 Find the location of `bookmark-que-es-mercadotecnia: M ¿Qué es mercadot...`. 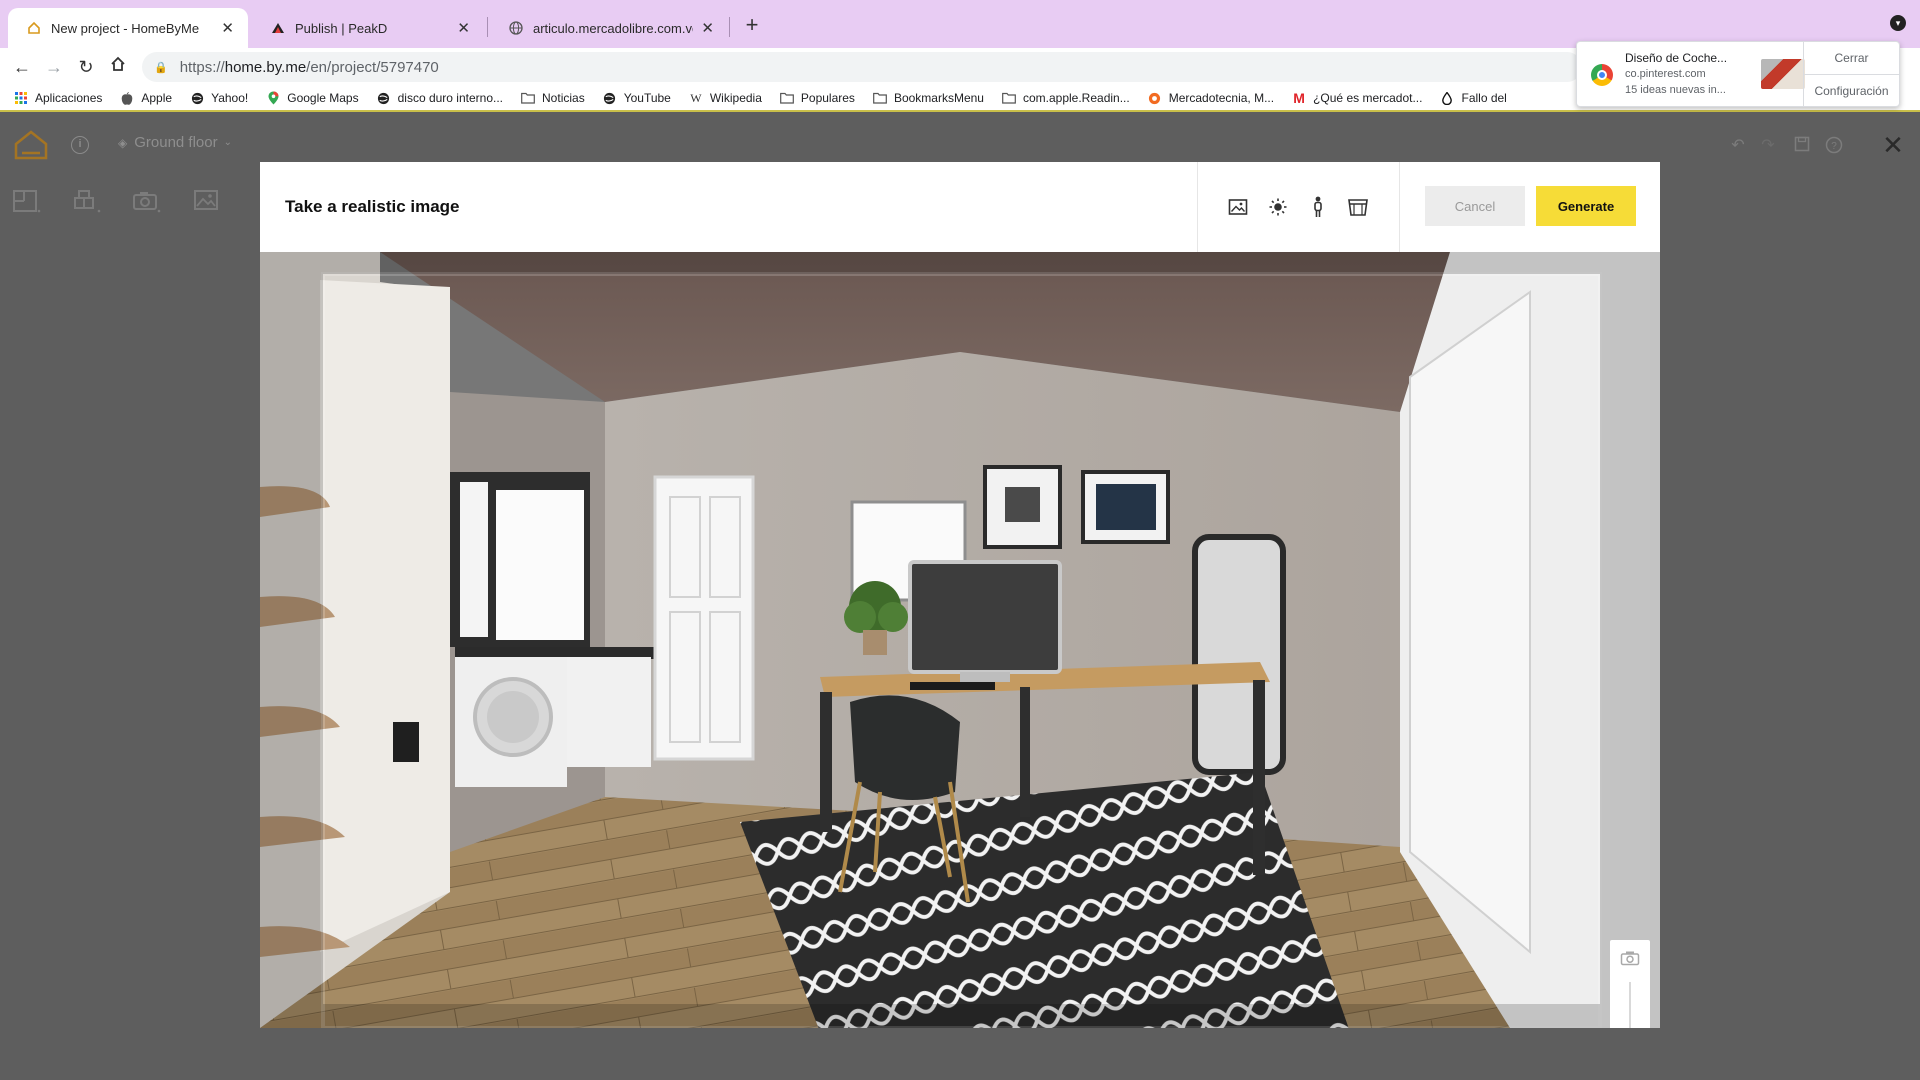

bookmark-que-es-mercadotecnia: M ¿Qué es mercadot... is located at coordinates (1357, 98).